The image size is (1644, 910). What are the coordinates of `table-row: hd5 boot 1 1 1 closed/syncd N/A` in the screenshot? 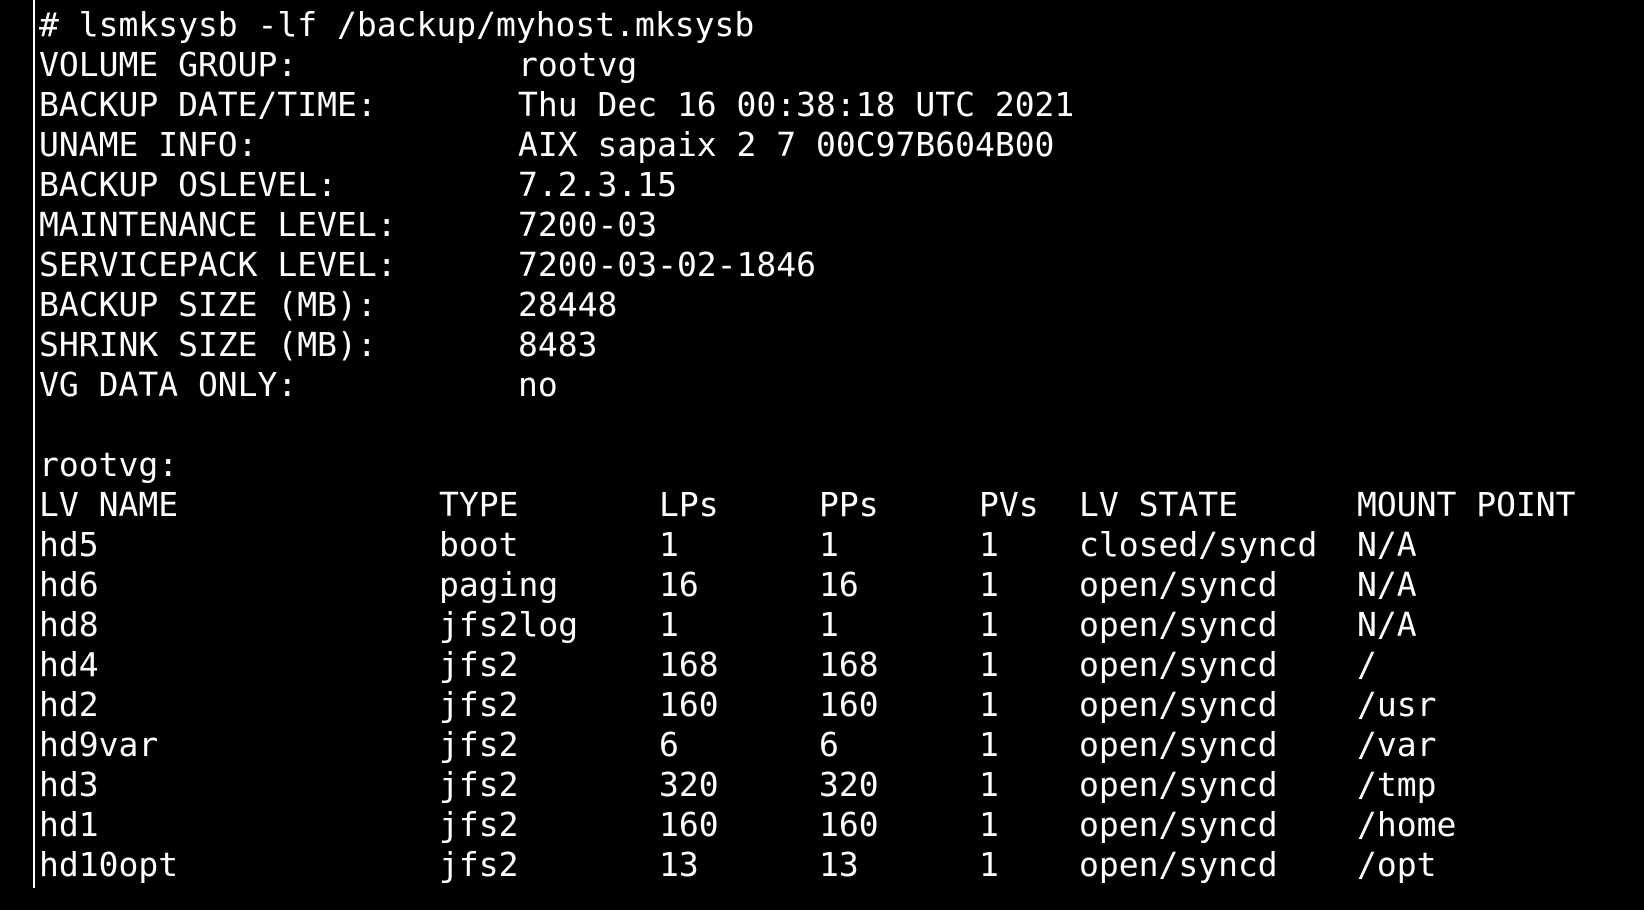 It's located at (841, 545).